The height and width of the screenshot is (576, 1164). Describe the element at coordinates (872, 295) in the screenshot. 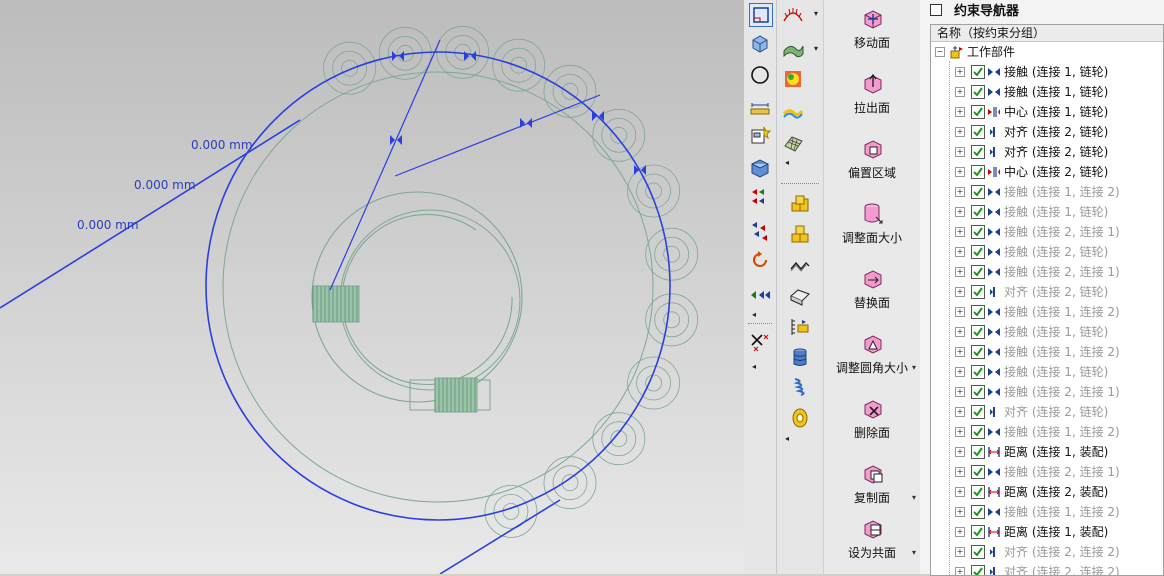

I see `replace-face-button: 替换面` at that location.